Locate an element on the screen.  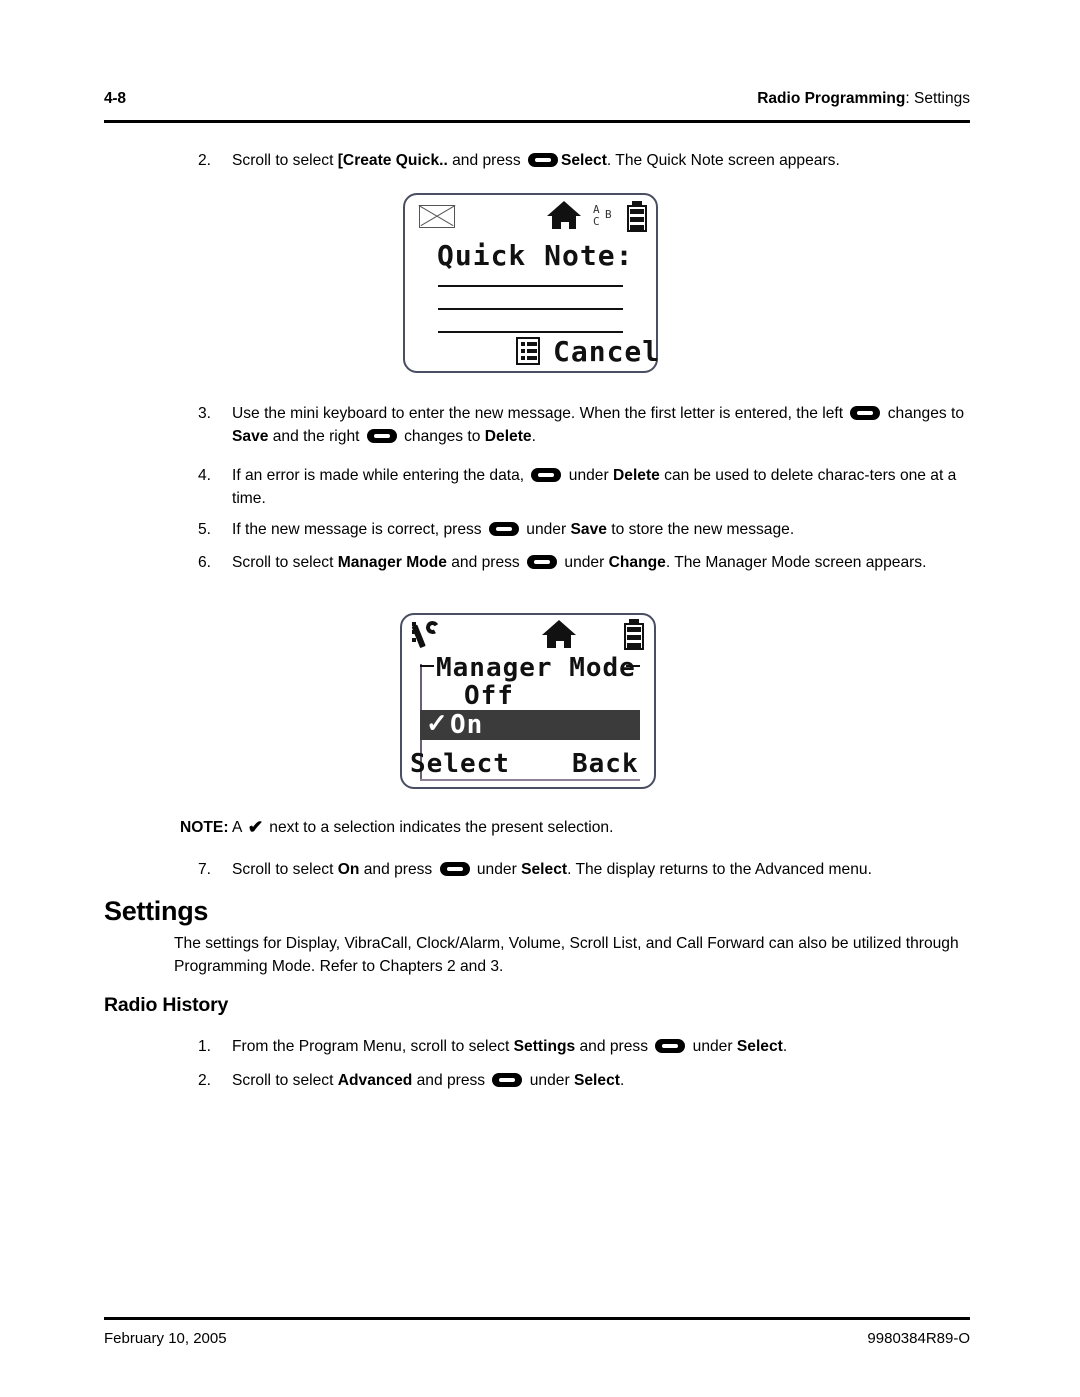
step-6-bold1: Manager Mode is located at coordinates (392, 562).